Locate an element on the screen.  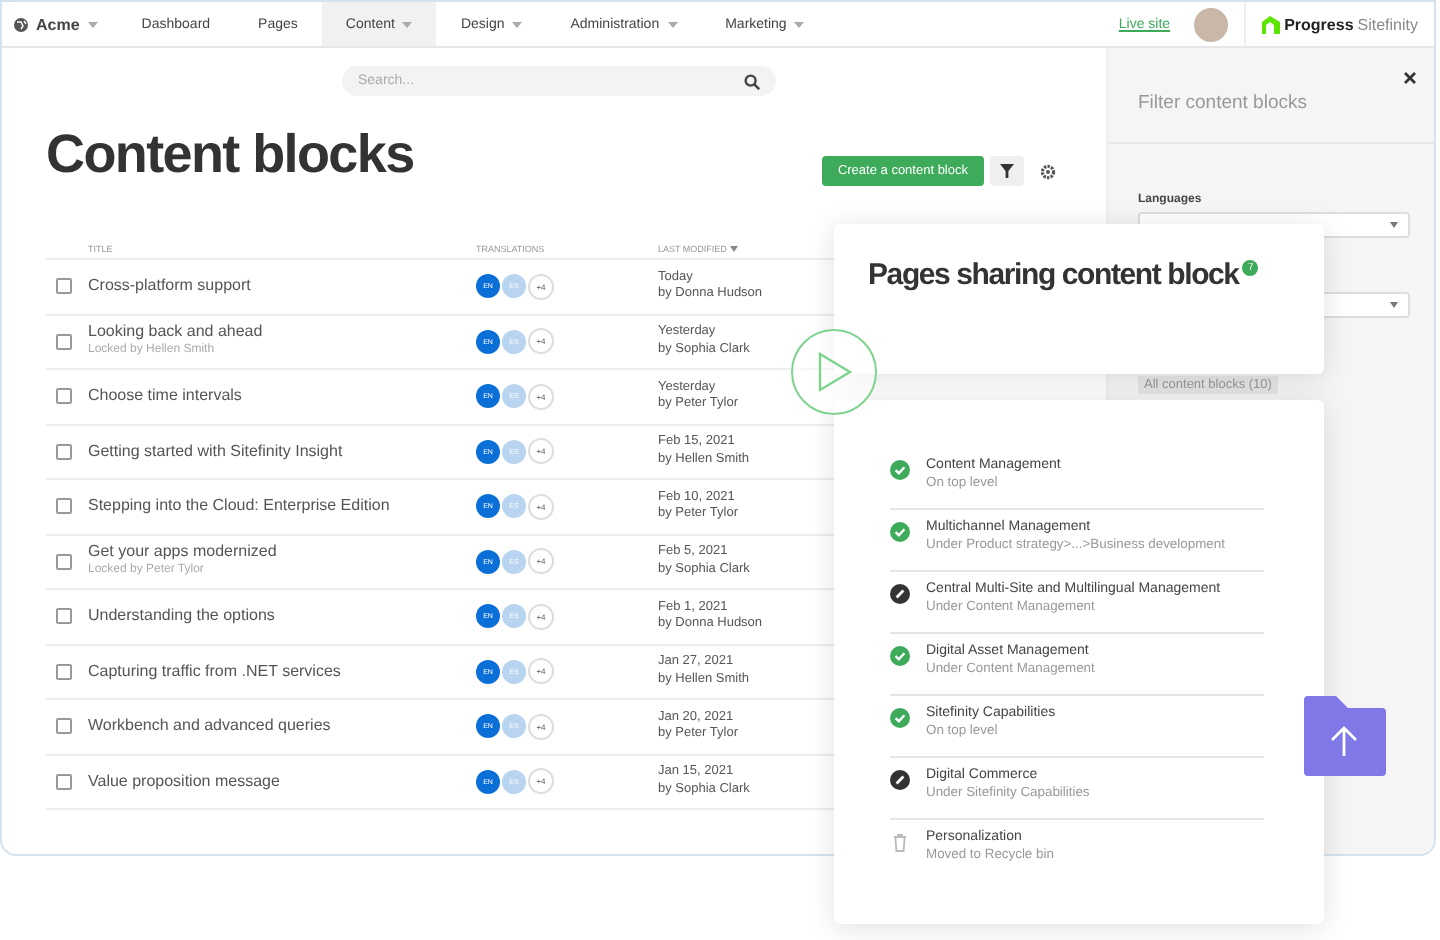
globe-icon is located at coordinates (21, 24).